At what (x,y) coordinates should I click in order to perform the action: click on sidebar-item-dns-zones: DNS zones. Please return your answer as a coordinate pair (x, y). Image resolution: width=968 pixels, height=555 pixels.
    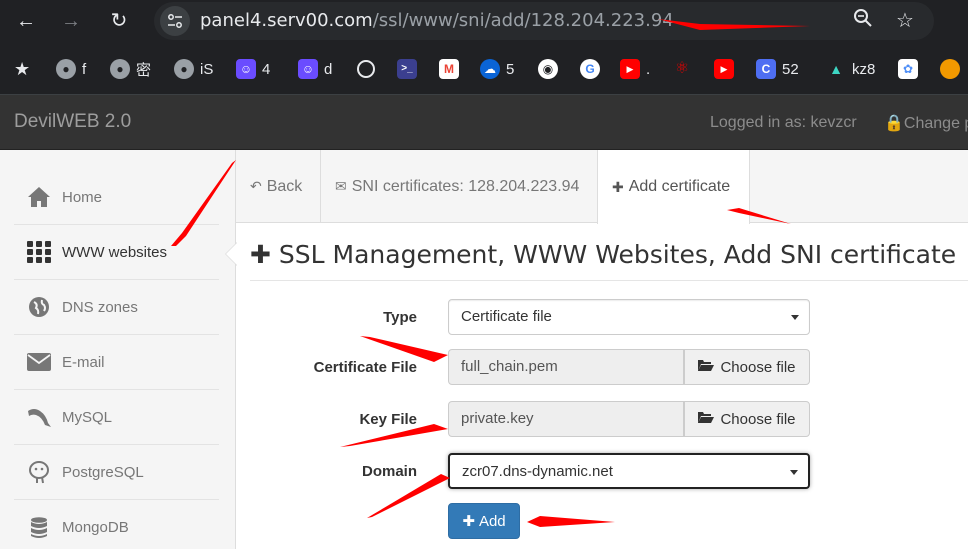
    Looking at the image, I should click on (116, 307).